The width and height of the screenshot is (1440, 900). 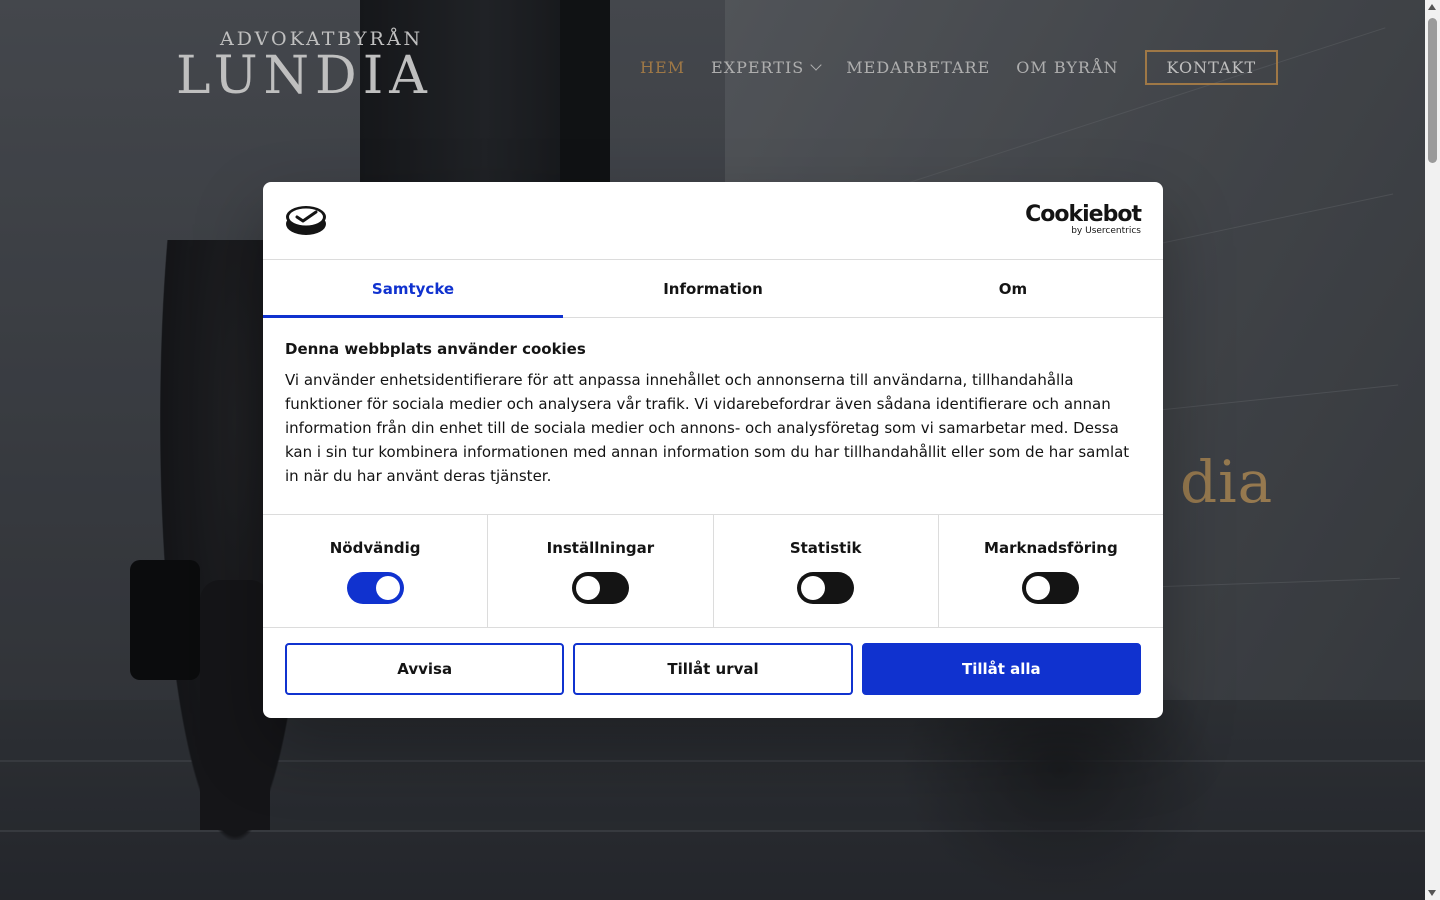 I want to click on toggle-marknadsforing, so click(x=1051, y=588).